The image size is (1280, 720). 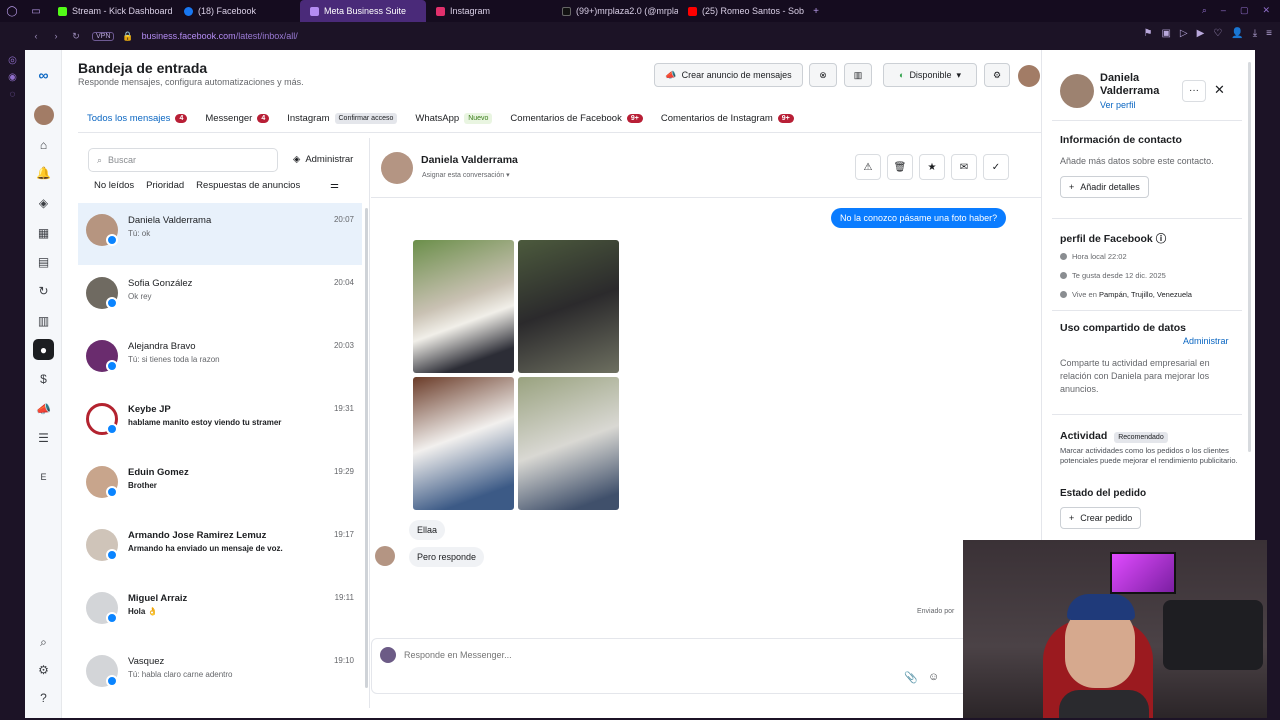 What do you see at coordinates (366, 448) in the screenshot?
I see `list-scrollbar` at bounding box center [366, 448].